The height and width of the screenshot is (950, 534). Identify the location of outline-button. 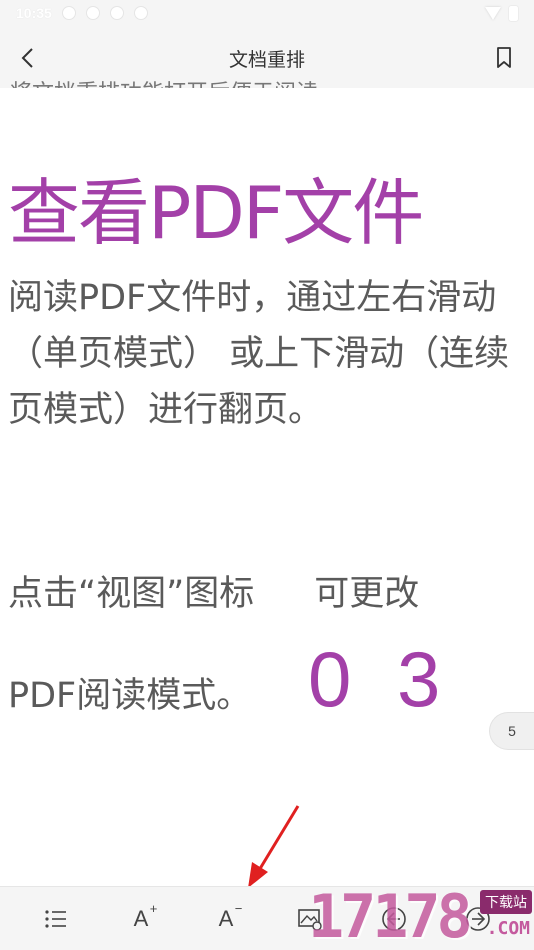
(56, 919).